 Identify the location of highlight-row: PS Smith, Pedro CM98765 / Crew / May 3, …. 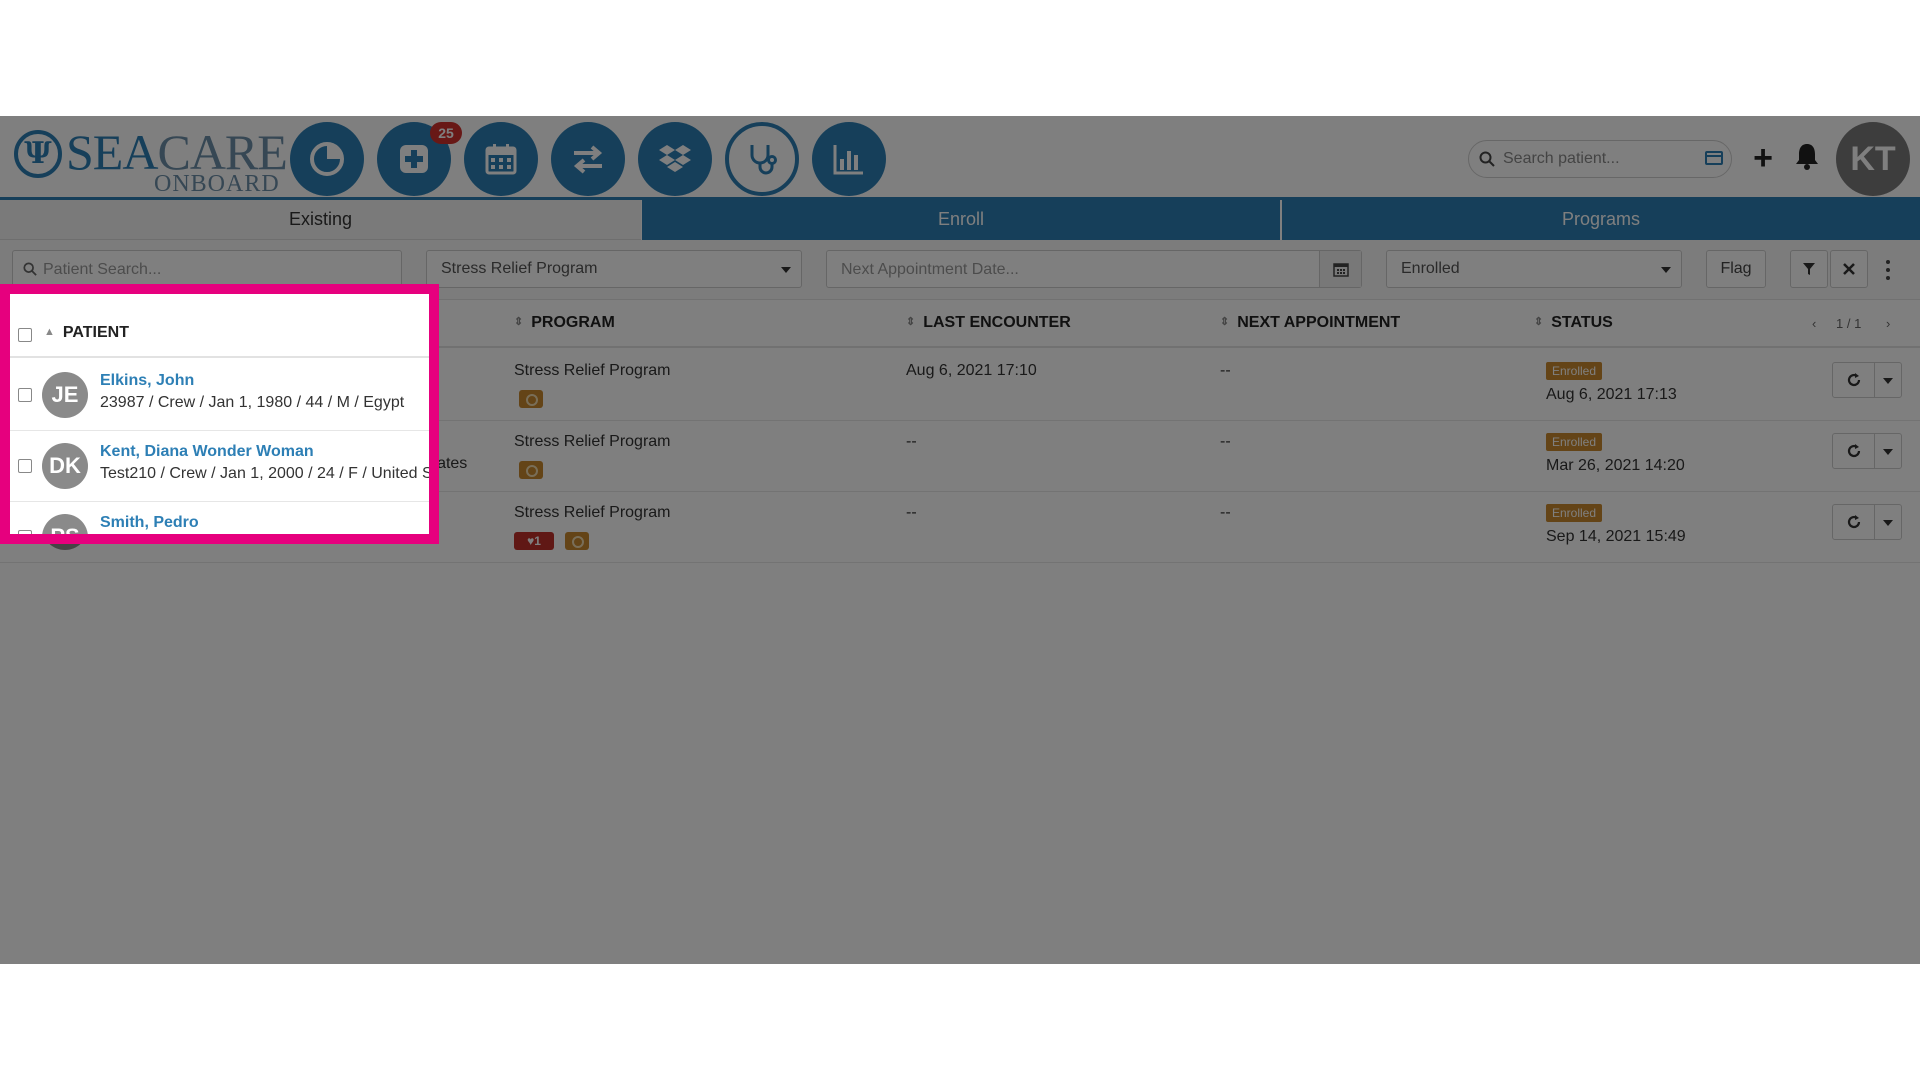
(221, 523).